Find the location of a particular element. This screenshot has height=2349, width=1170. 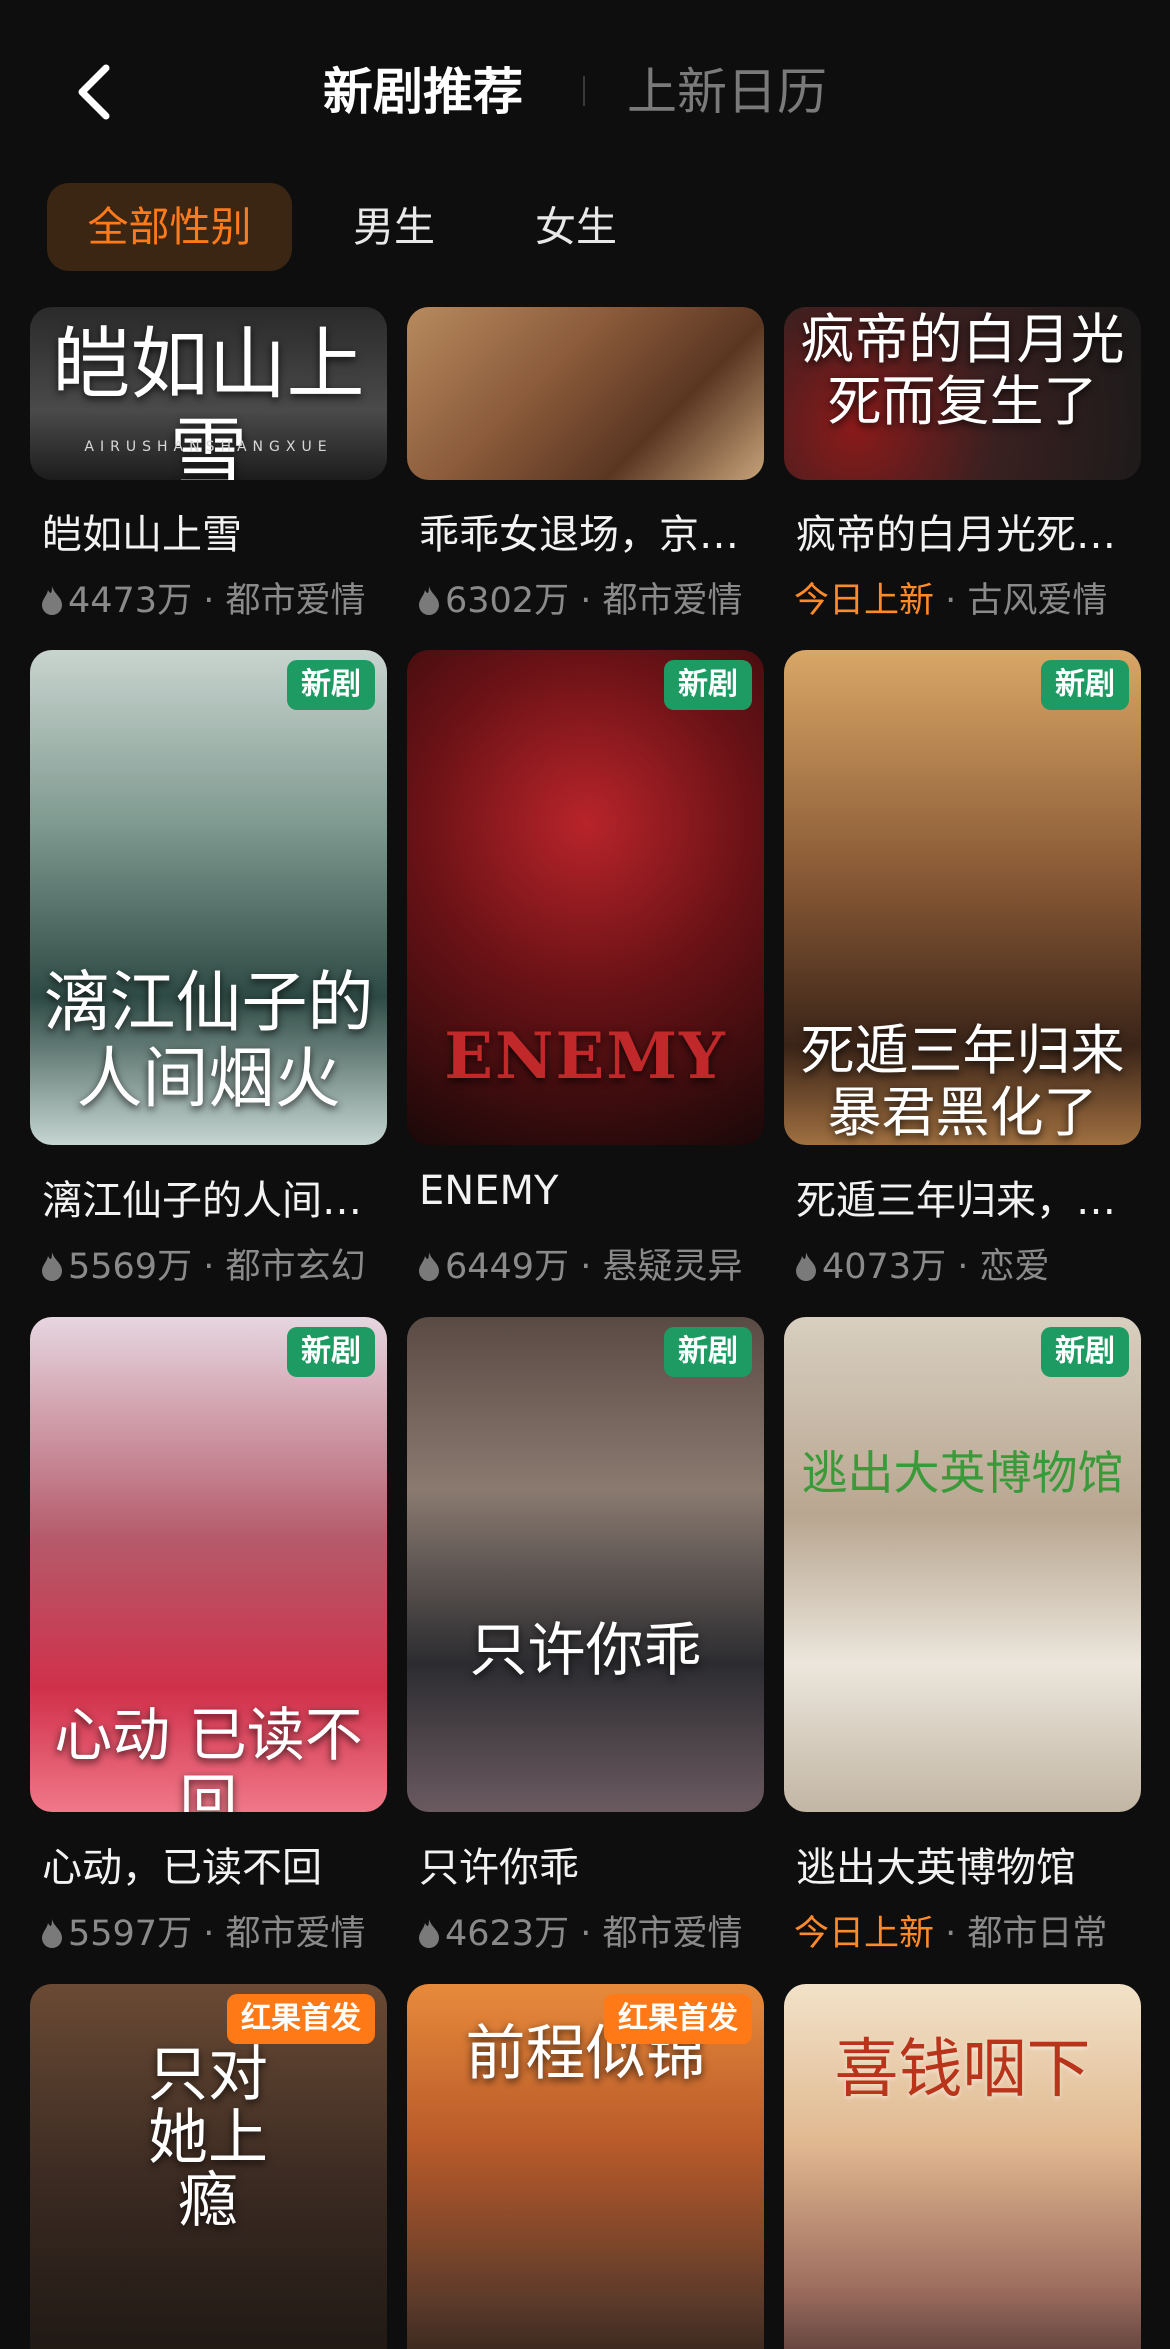

heat-count: 6449万 is located at coordinates (507, 1267).